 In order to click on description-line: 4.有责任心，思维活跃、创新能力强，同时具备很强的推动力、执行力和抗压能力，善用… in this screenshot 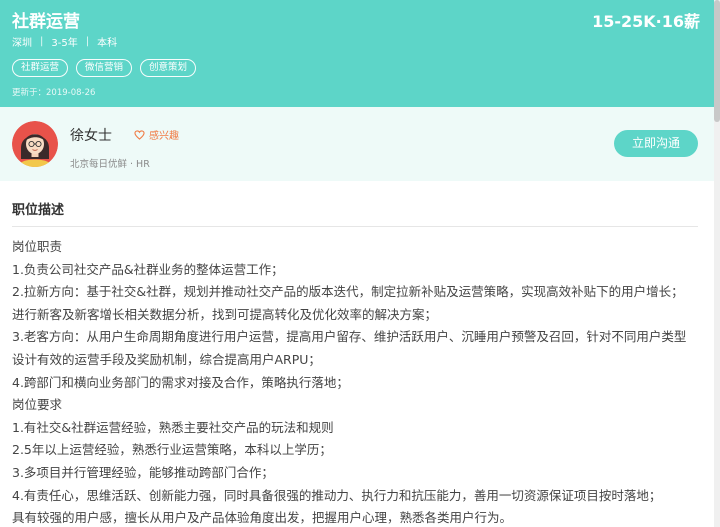, I will do `click(337, 495)`.